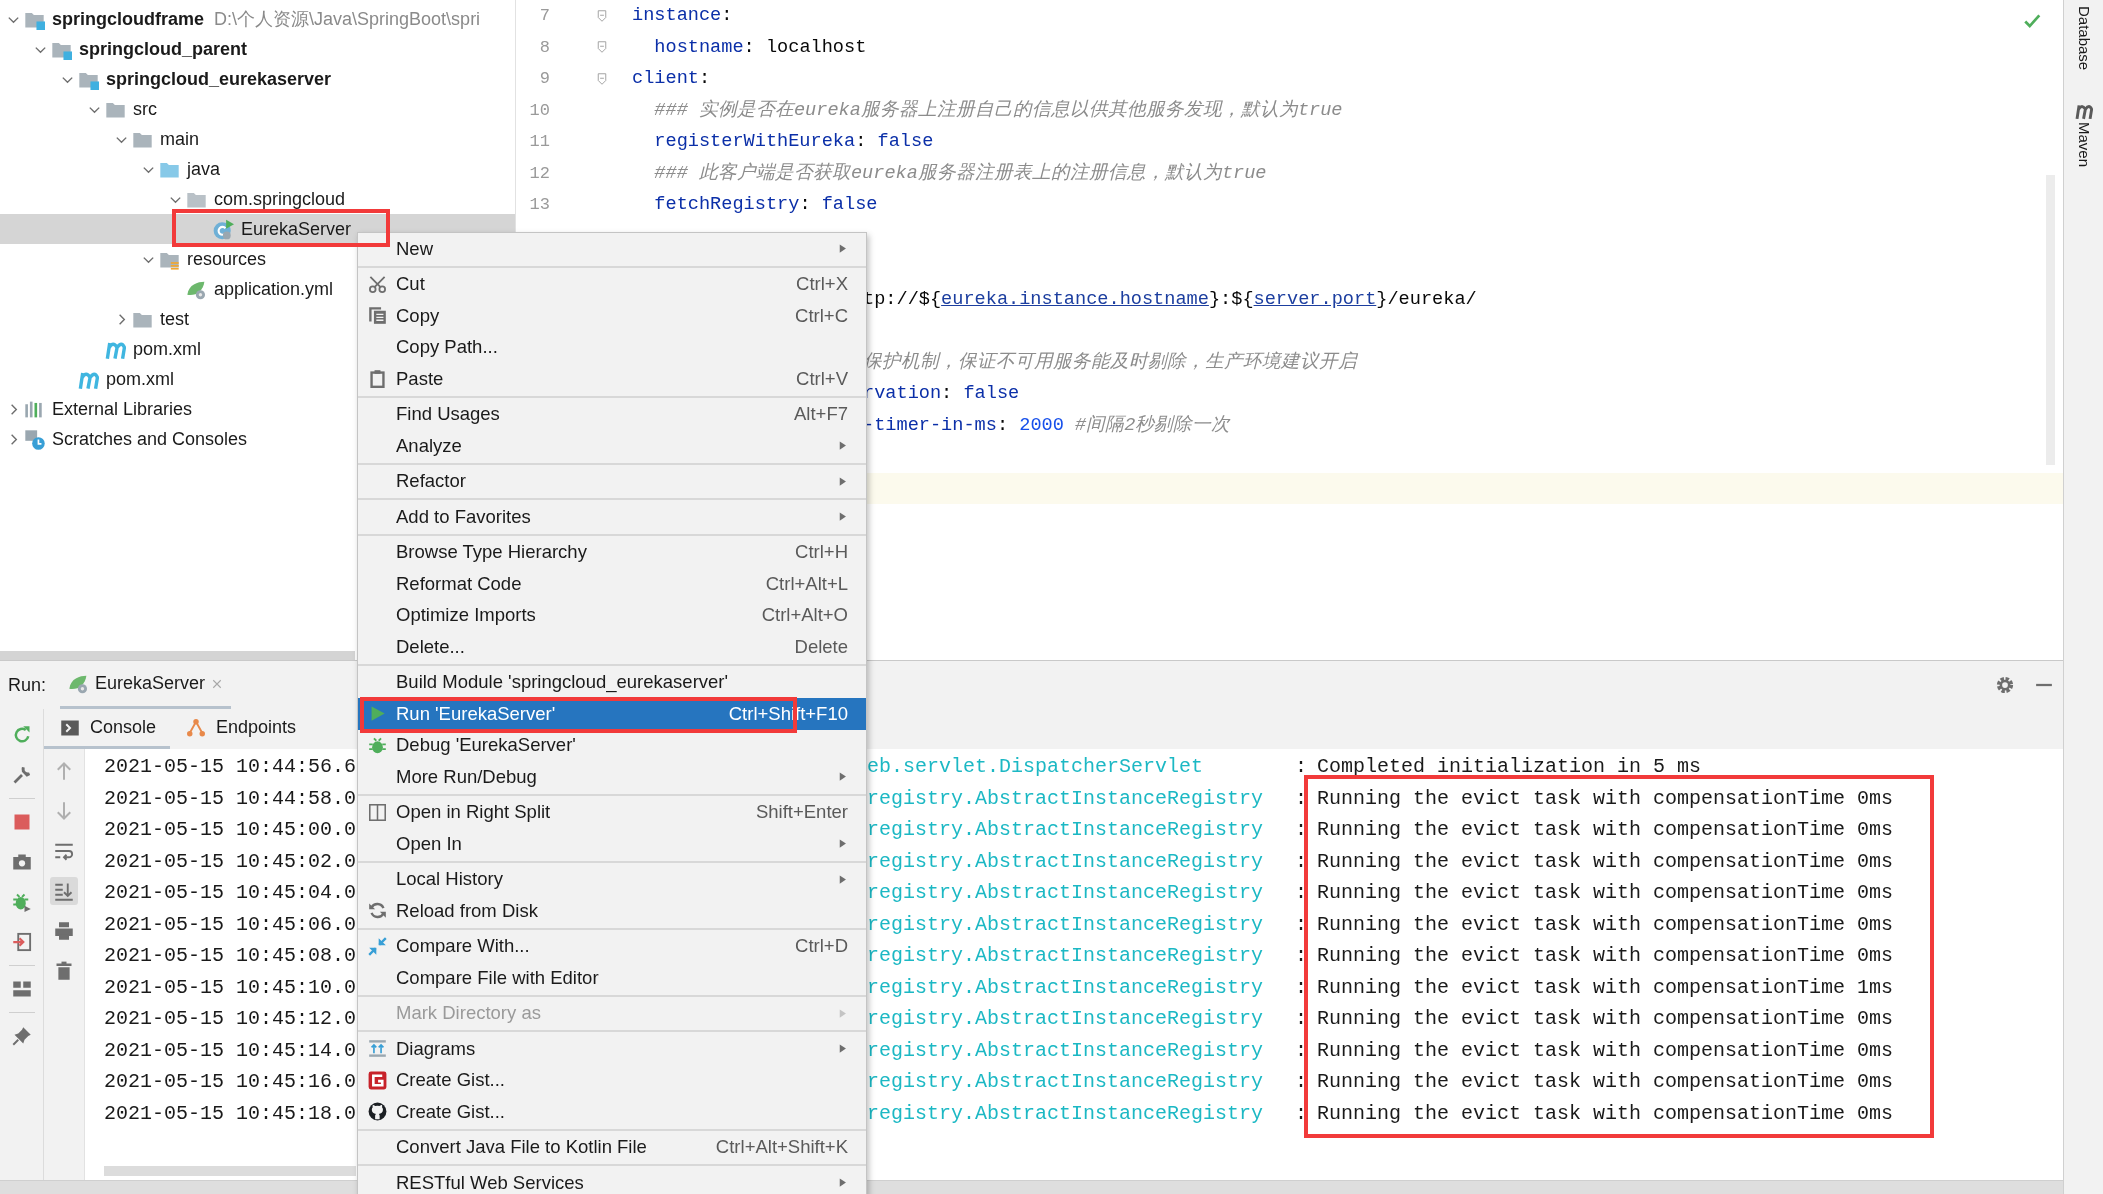 The height and width of the screenshot is (1194, 2103). Describe the element at coordinates (64, 851) in the screenshot. I see `wrap-icon` at that location.